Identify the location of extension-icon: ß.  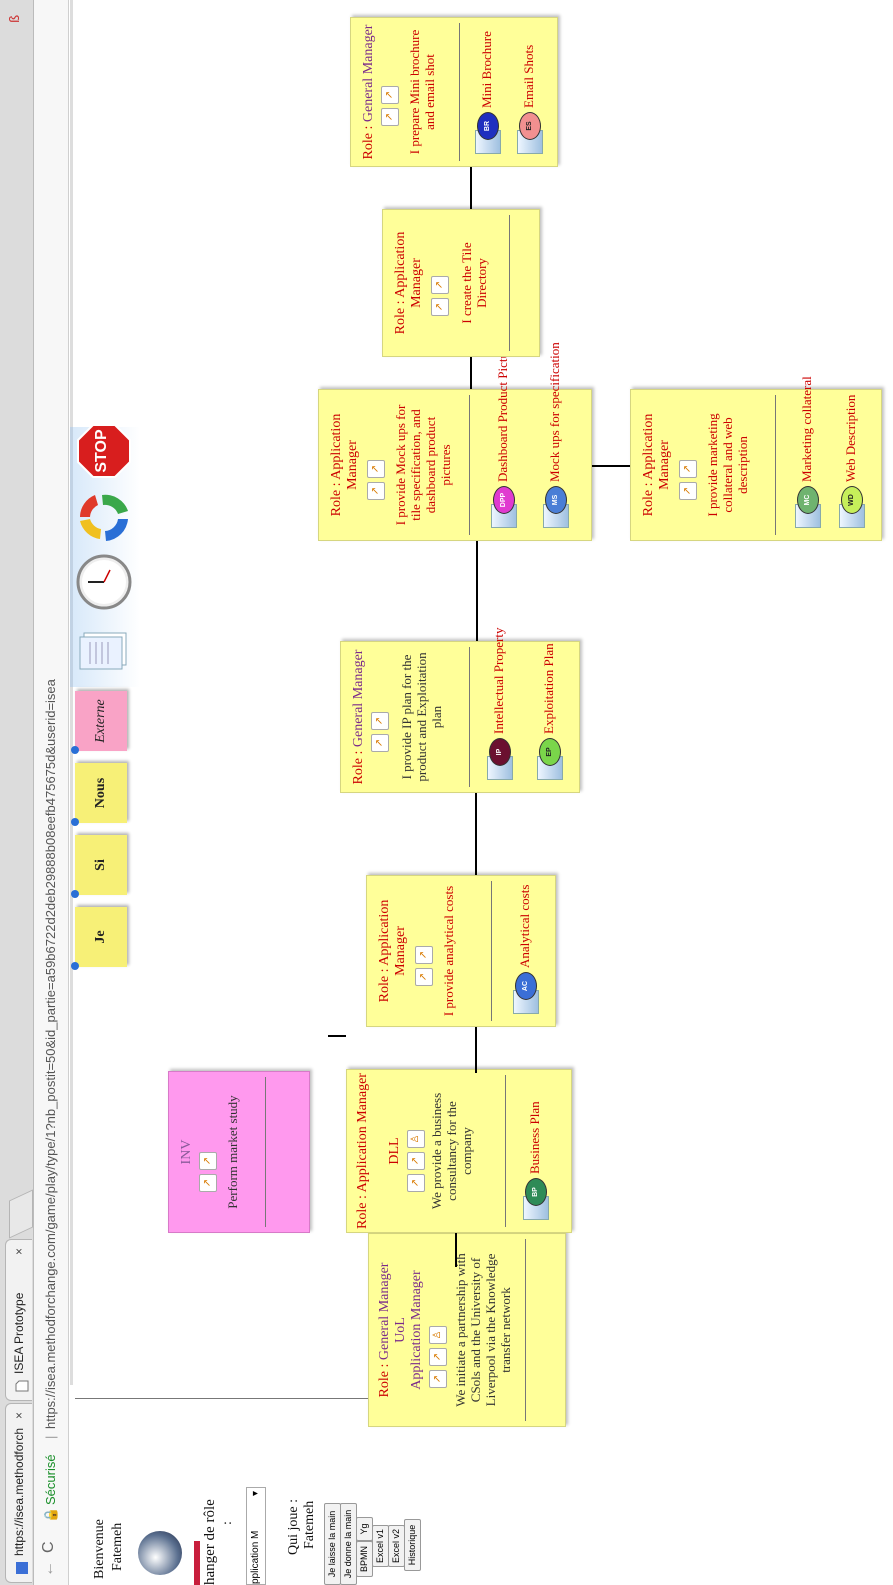
(15, 19).